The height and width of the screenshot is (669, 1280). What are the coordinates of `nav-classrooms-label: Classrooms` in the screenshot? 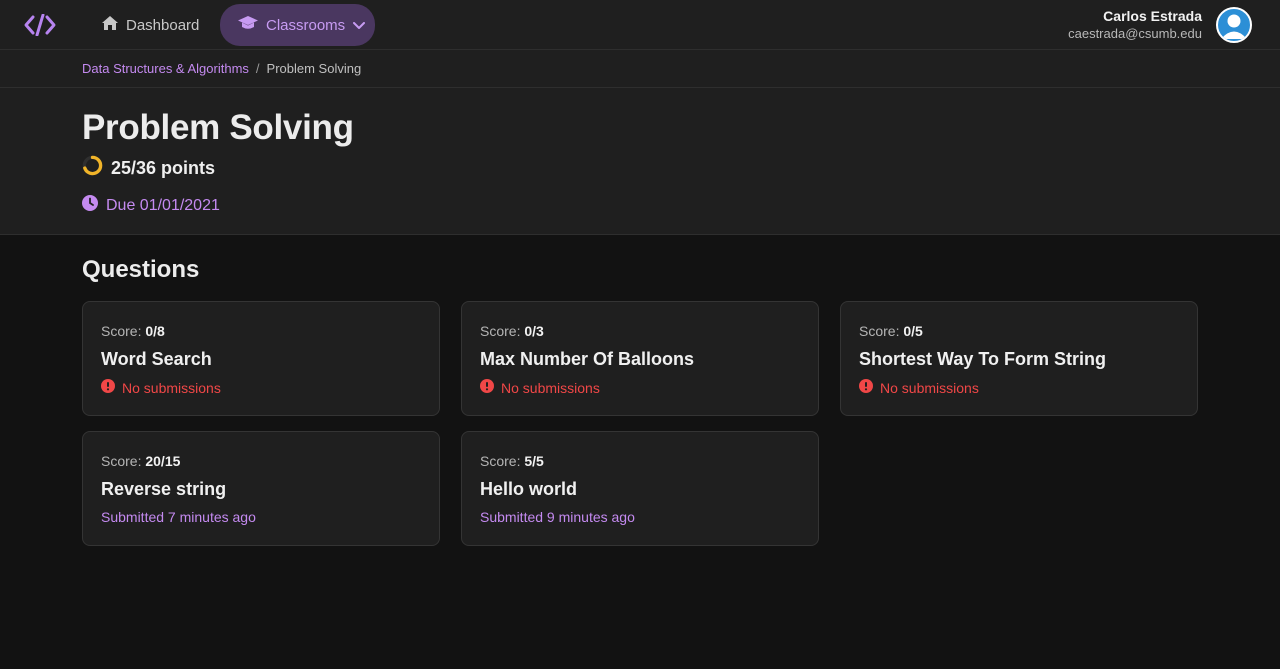 It's located at (306, 25).